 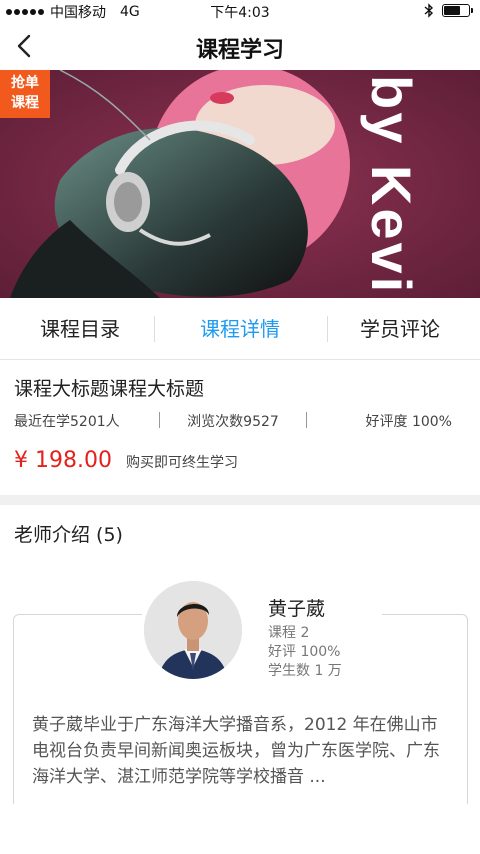 What do you see at coordinates (408, 422) in the screenshot?
I see `rating: 好评度 100%` at bounding box center [408, 422].